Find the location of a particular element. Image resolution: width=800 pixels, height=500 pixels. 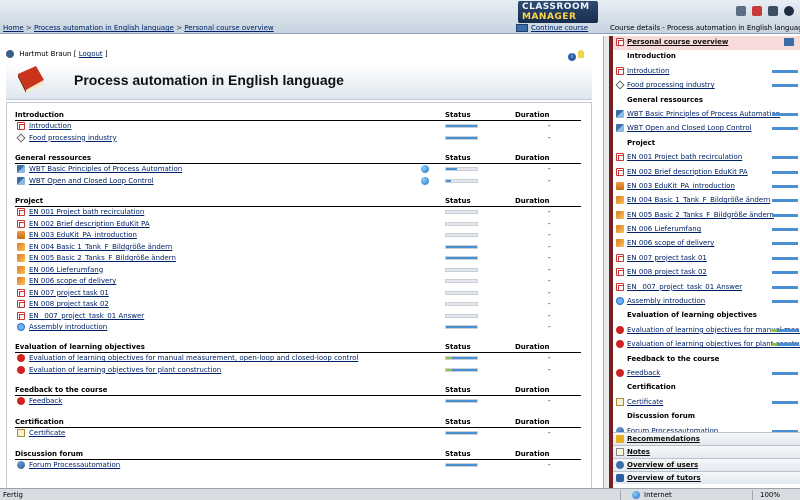

sidebar-item: EN 006 scope of delivery is located at coordinates (706, 244).